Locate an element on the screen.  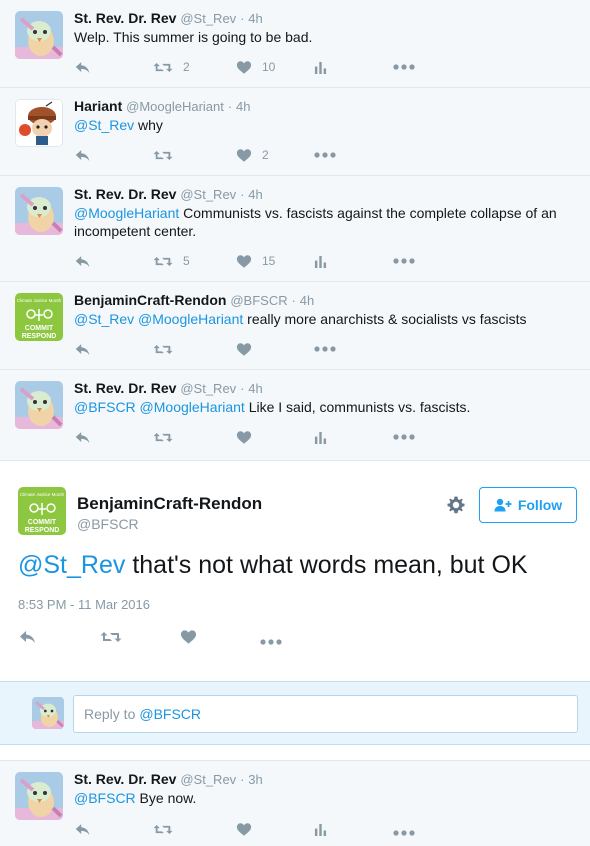
like-count: 2 is located at coordinates (265, 155).